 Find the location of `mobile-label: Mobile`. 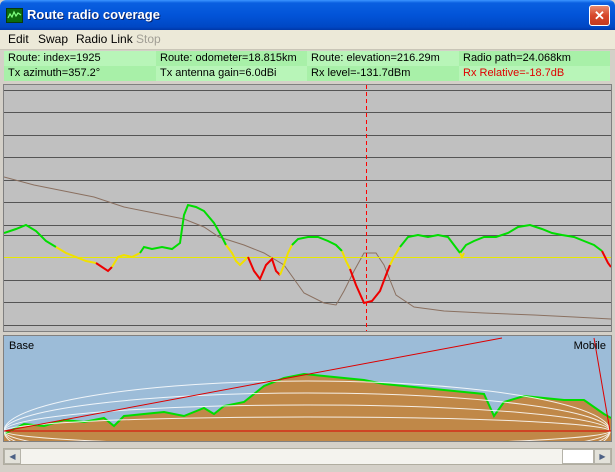

mobile-label: Mobile is located at coordinates (589, 346).